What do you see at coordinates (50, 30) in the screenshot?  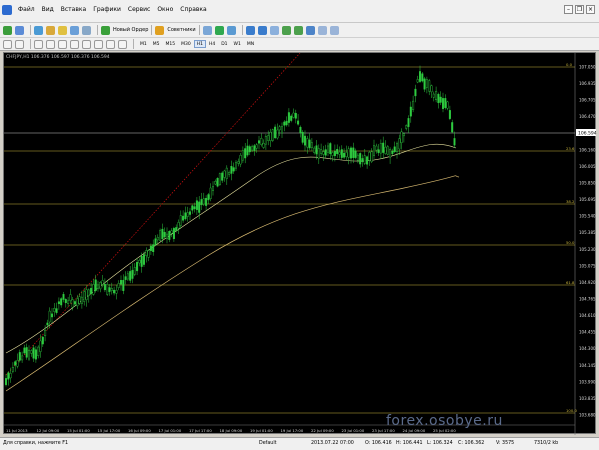 I see `data-window-icon` at bounding box center [50, 30].